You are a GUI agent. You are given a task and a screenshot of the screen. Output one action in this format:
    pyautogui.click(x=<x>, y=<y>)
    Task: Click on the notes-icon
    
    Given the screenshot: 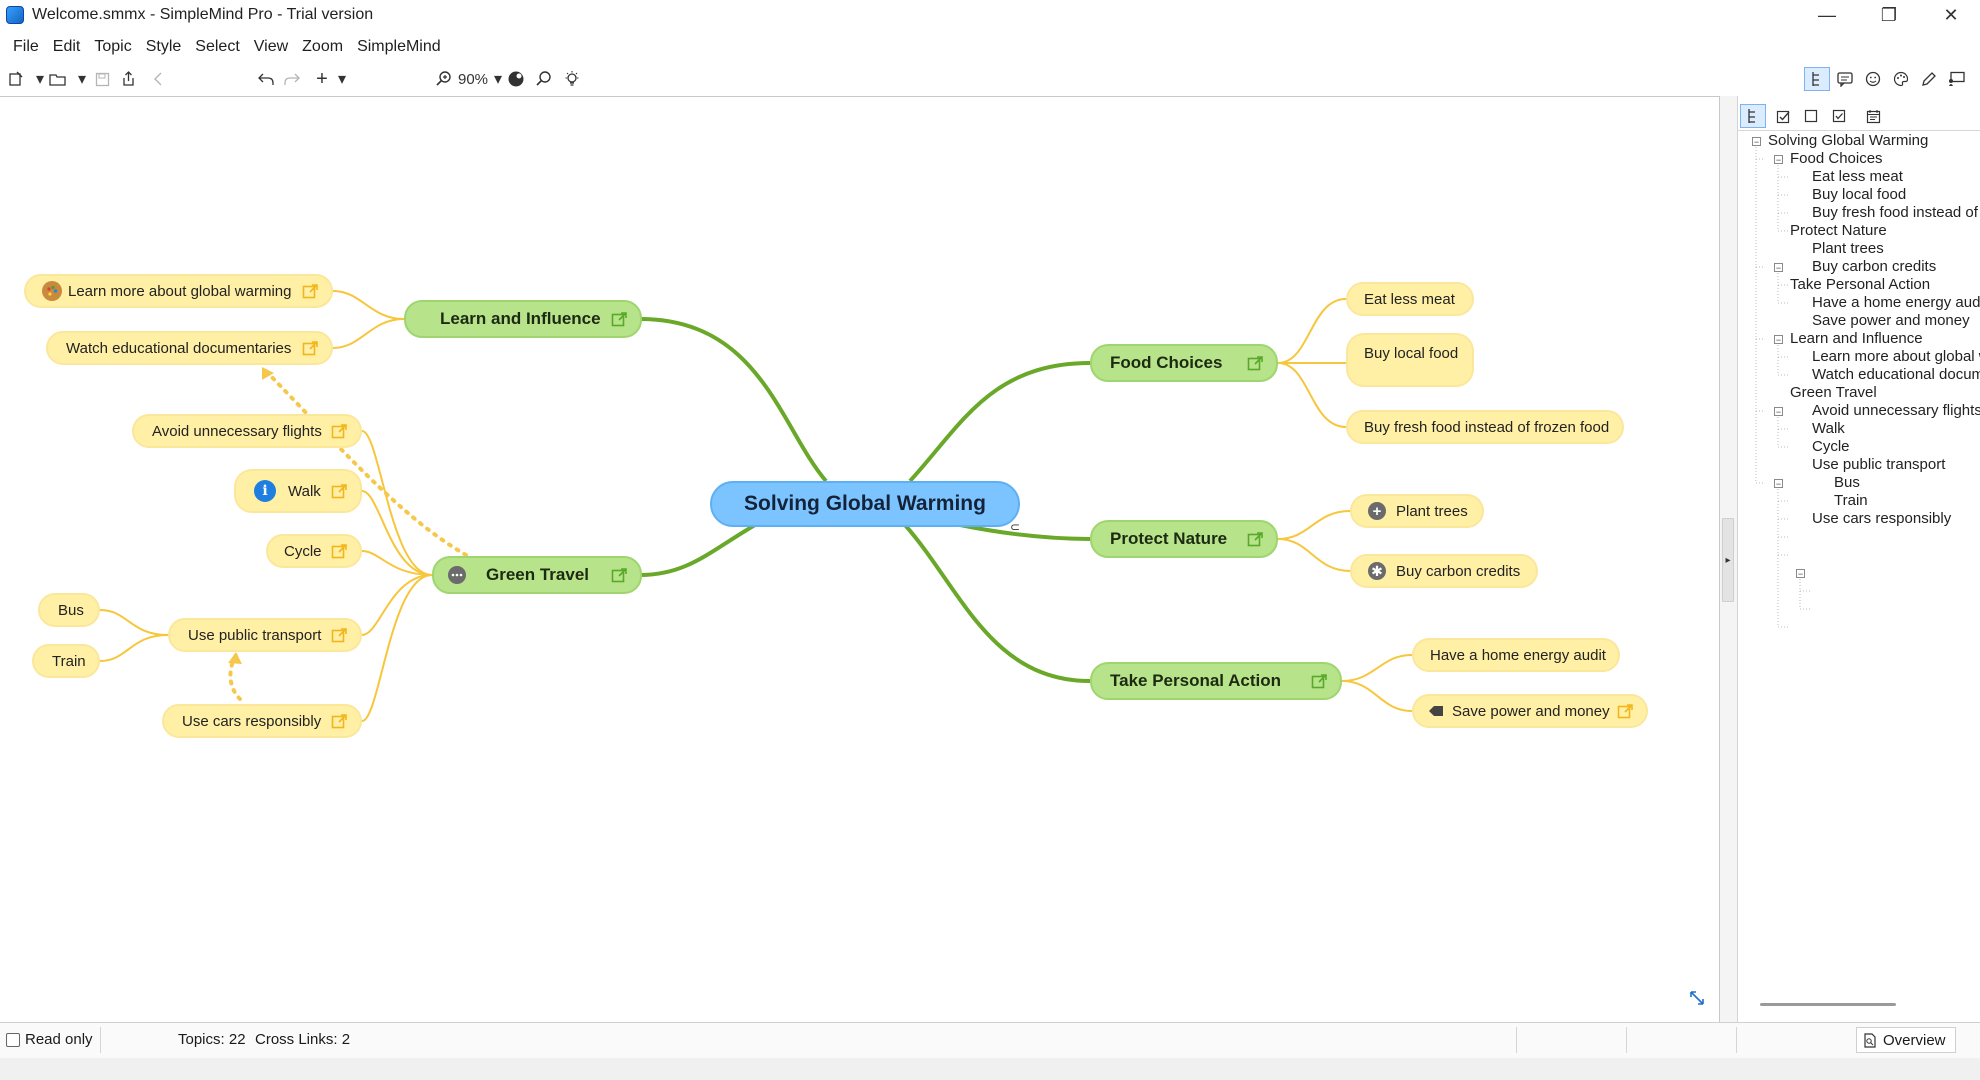 What is the action you would take?
    pyautogui.click(x=1845, y=79)
    